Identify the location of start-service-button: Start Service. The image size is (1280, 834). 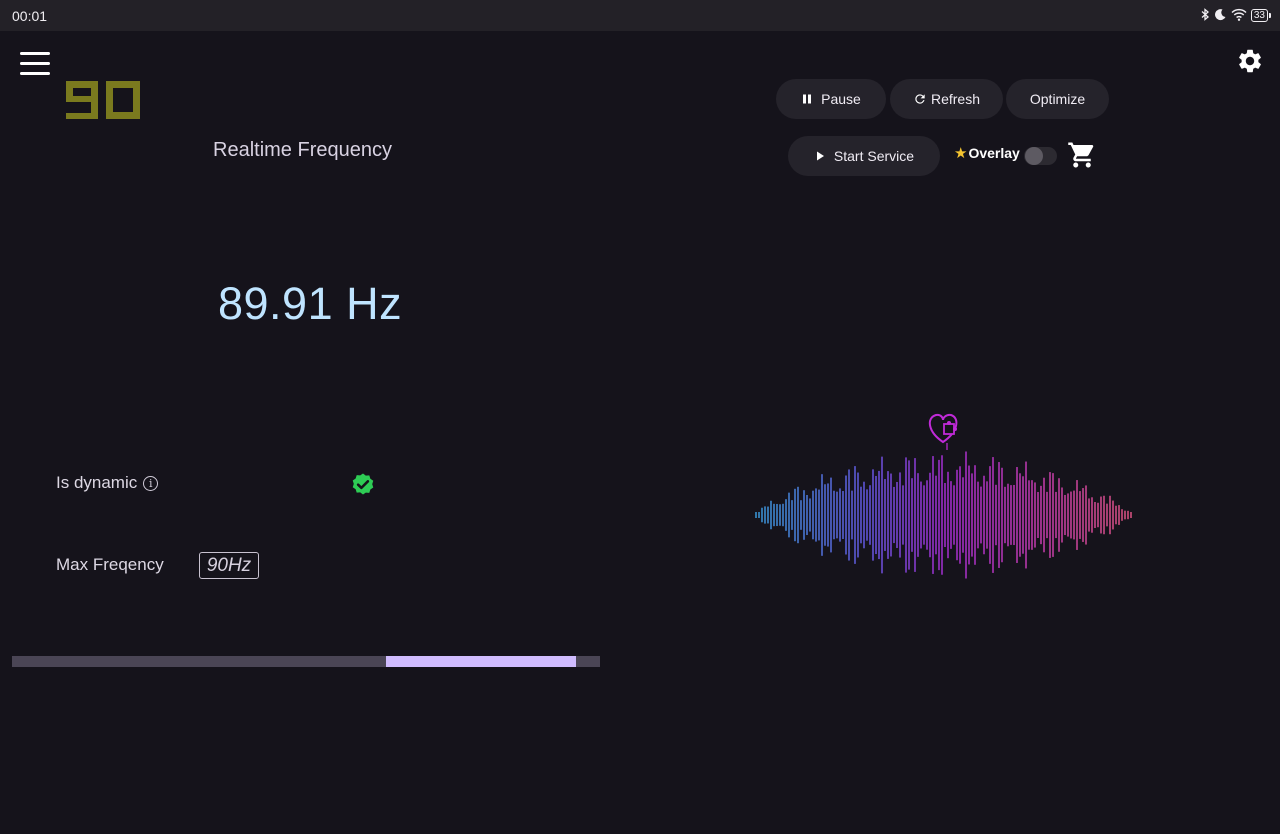
(864, 156).